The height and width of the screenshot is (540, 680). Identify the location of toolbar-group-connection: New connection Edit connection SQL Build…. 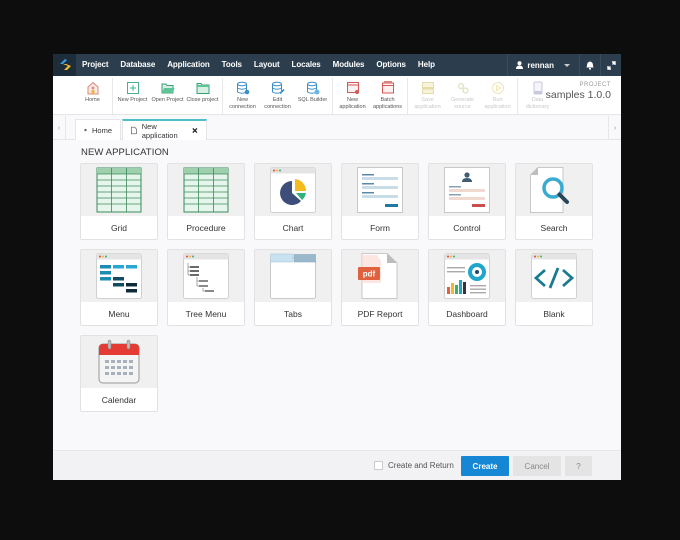
(278, 96).